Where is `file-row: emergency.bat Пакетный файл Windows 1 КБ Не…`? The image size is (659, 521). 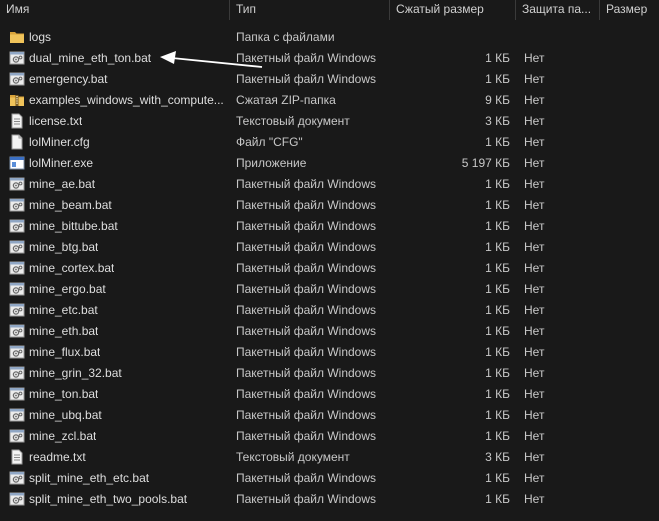
file-row: emergency.bat Пакетный файл Windows 1 КБ Не… is located at coordinates (329, 78).